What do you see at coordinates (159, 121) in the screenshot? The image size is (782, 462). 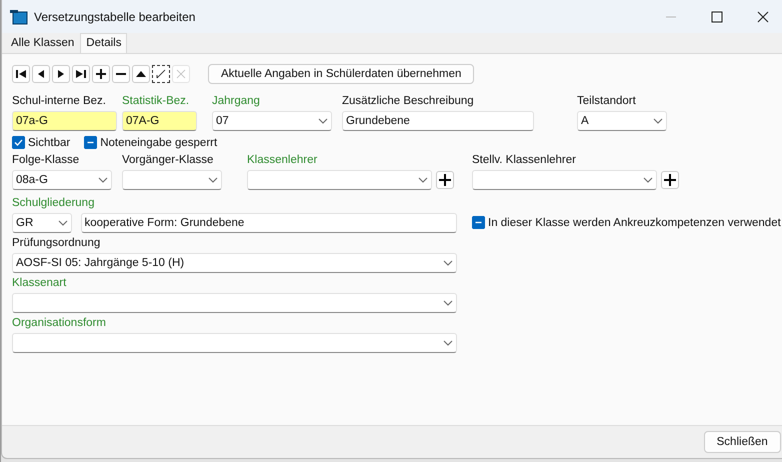 I see `input-field: 07A-G` at bounding box center [159, 121].